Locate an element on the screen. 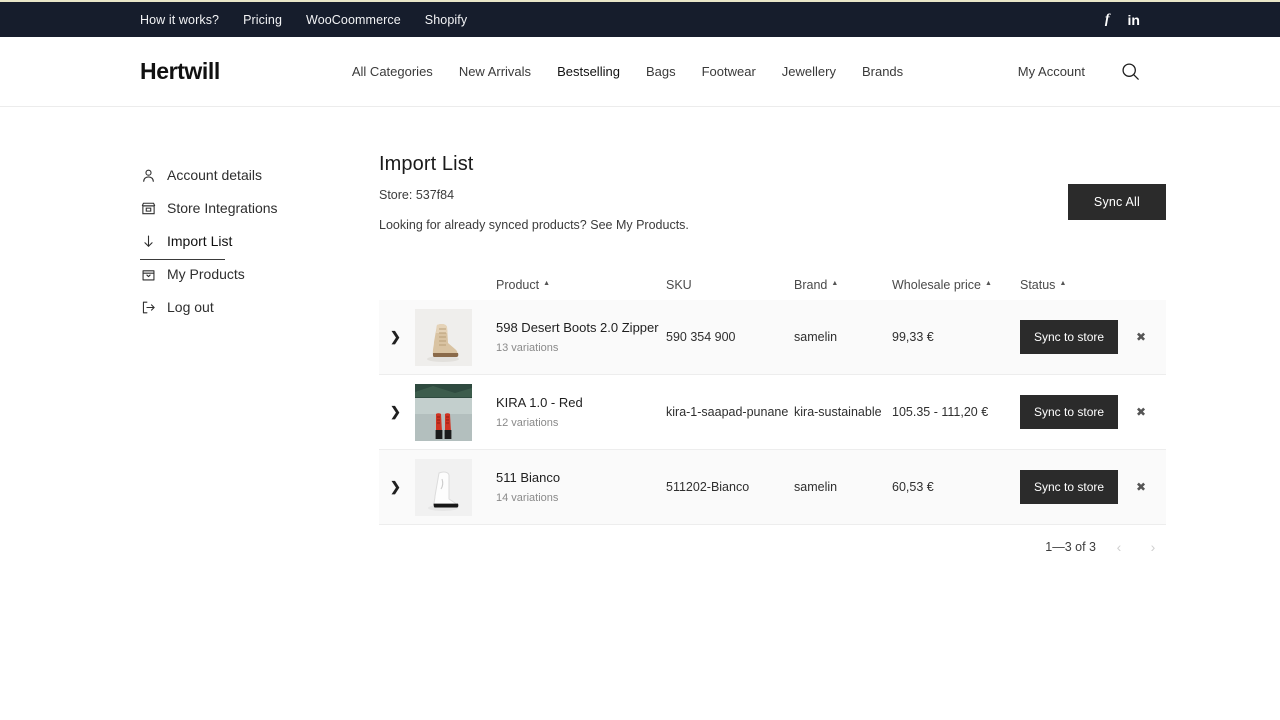 Image resolution: width=1280 pixels, height=720 pixels. store-icon is located at coordinates (148, 208).